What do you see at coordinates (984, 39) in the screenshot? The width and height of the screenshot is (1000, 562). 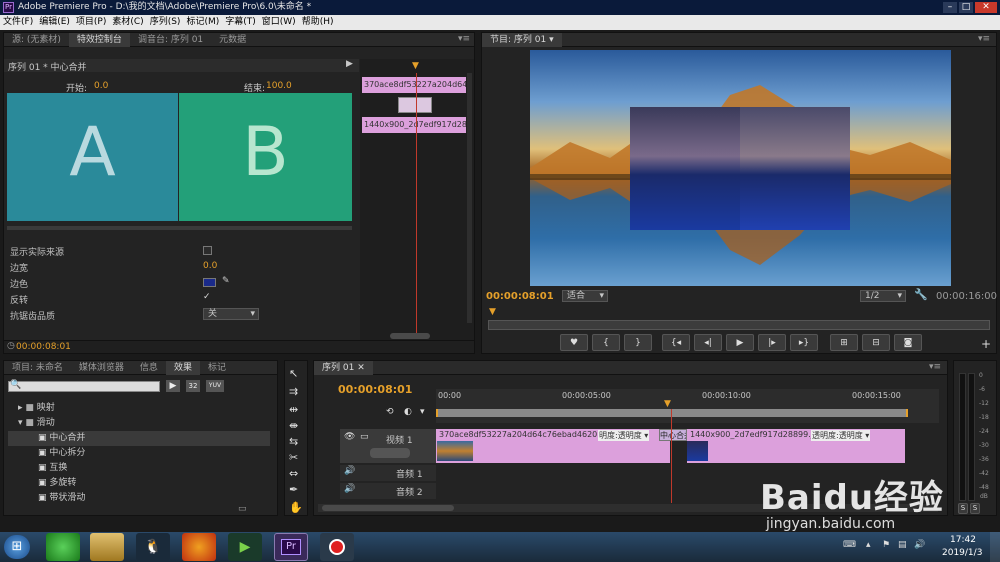 I see `program-panel-menu-icon: ▾≡` at bounding box center [984, 39].